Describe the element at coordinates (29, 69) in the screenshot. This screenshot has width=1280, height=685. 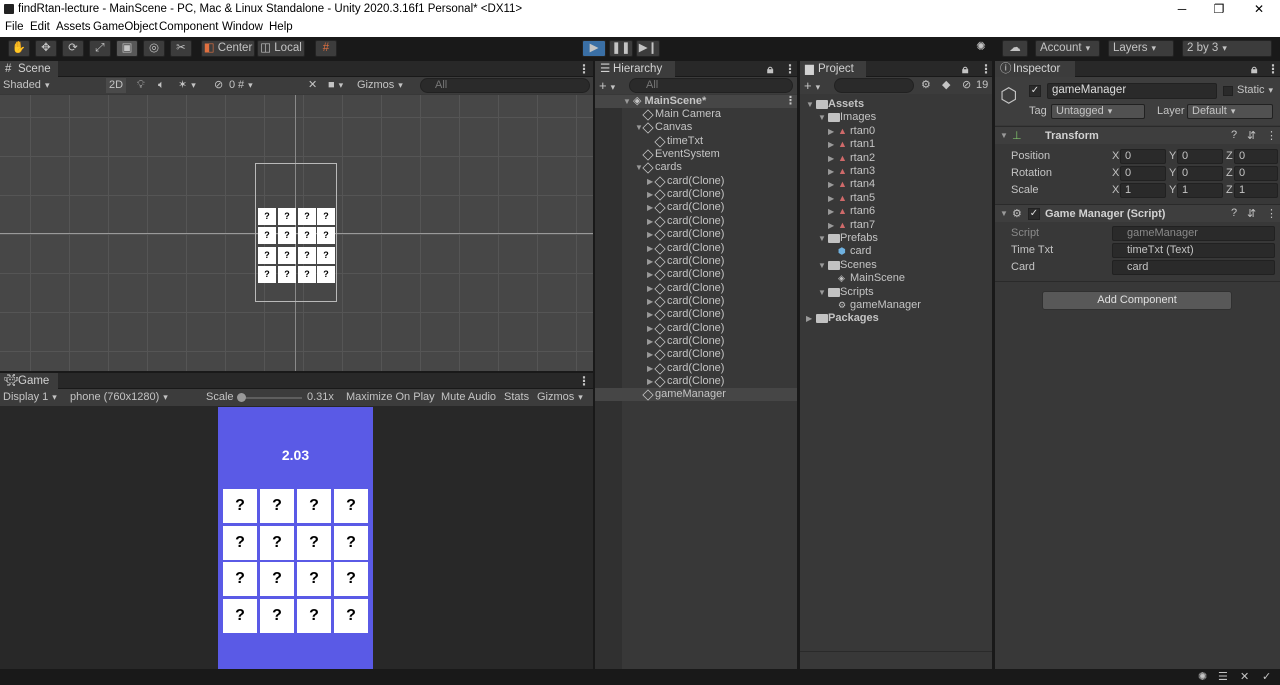
I see `tab-scene: # Scene` at that location.